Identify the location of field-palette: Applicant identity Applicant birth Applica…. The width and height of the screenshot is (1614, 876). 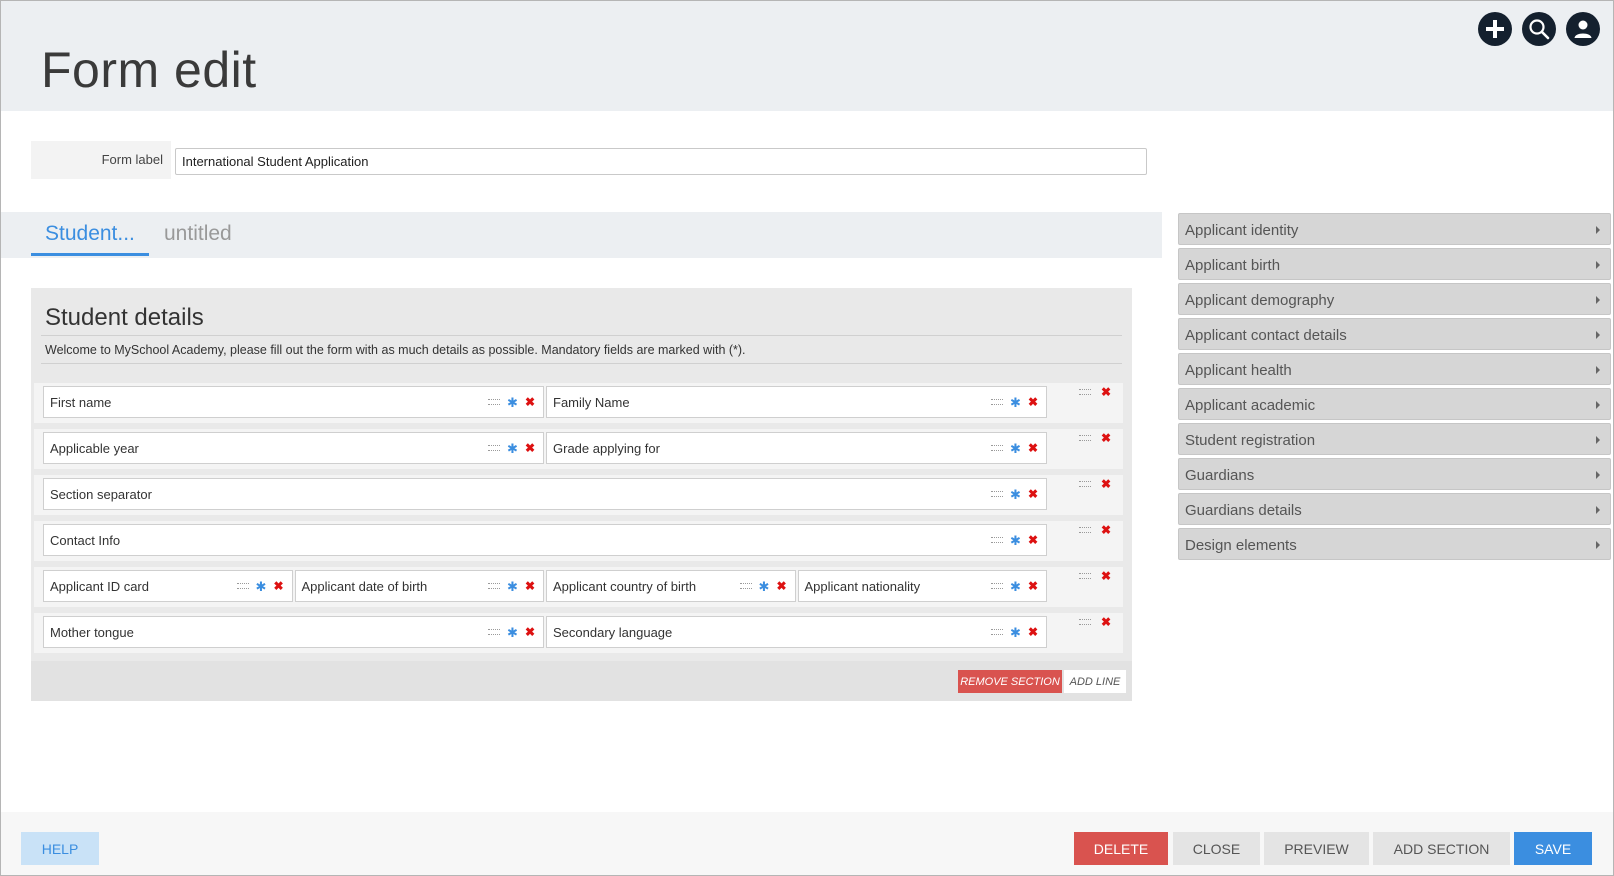
(1394, 388).